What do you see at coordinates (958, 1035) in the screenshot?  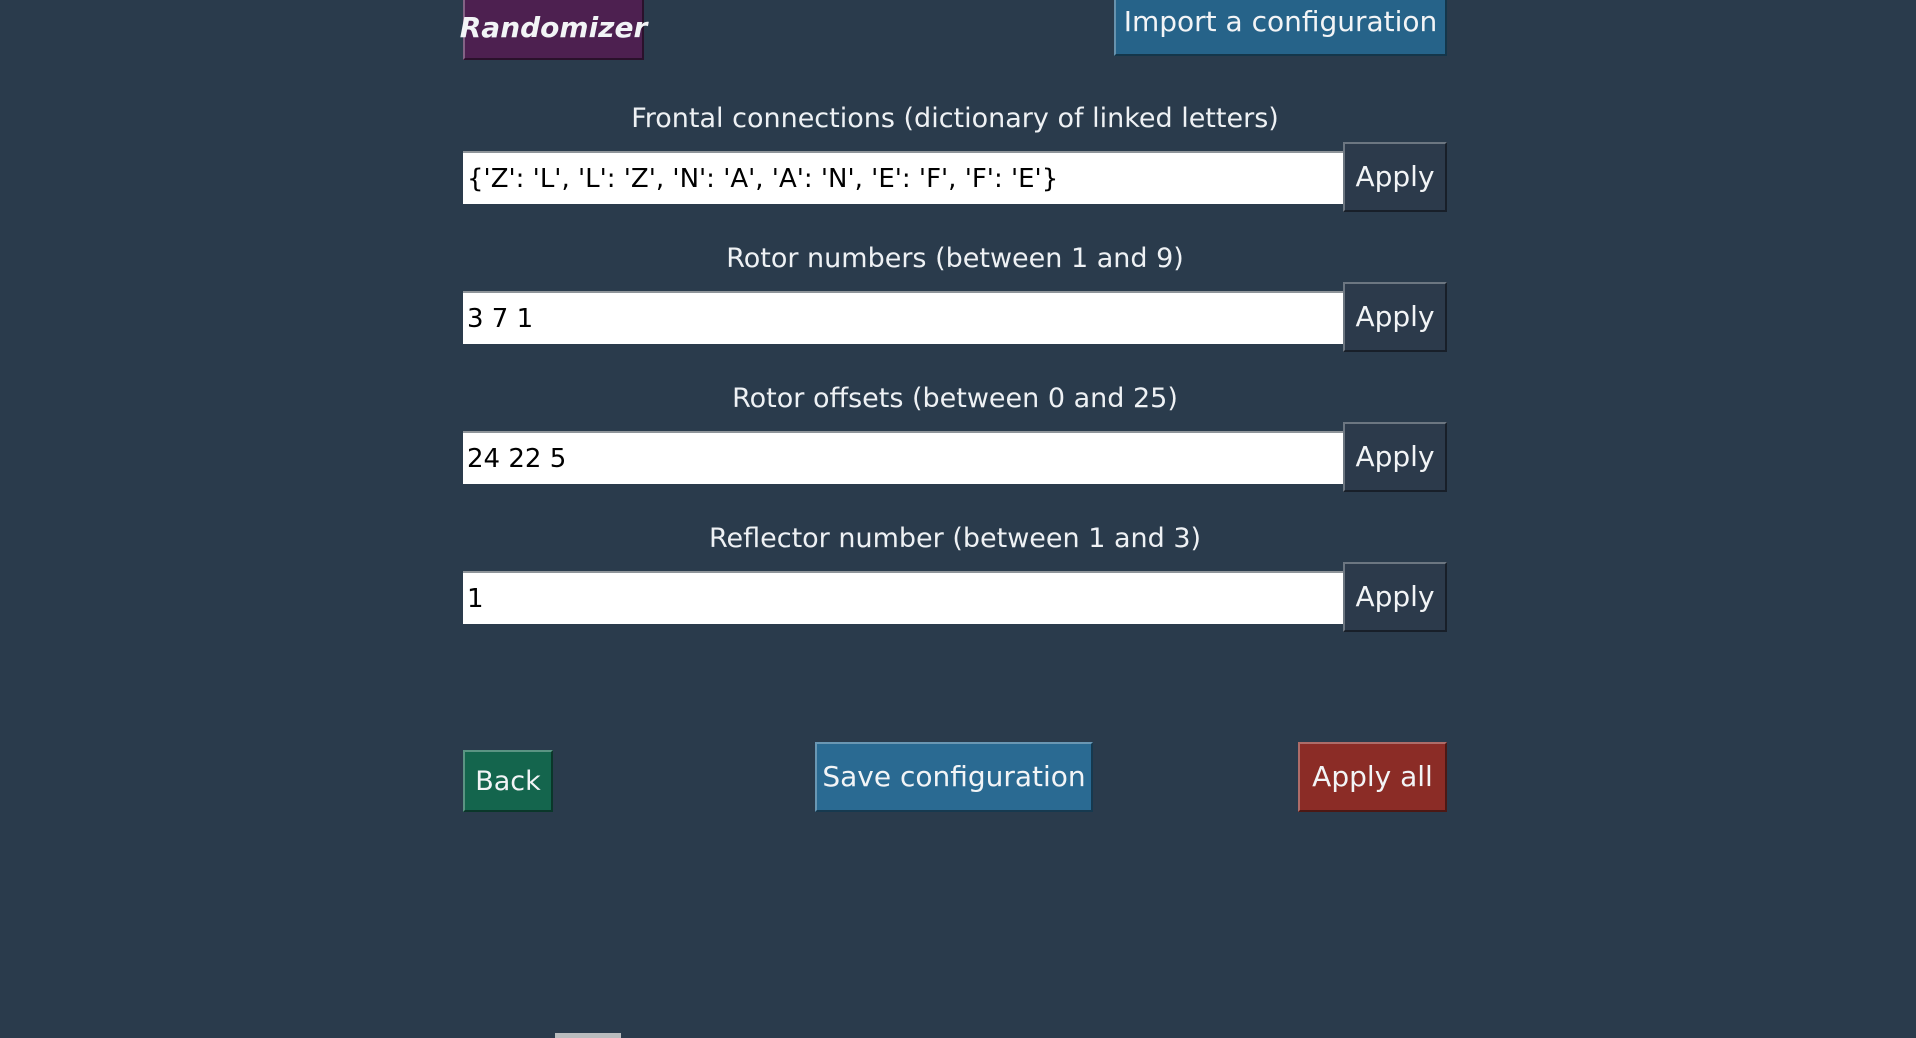 I see `horizontal-scrollbar` at bounding box center [958, 1035].